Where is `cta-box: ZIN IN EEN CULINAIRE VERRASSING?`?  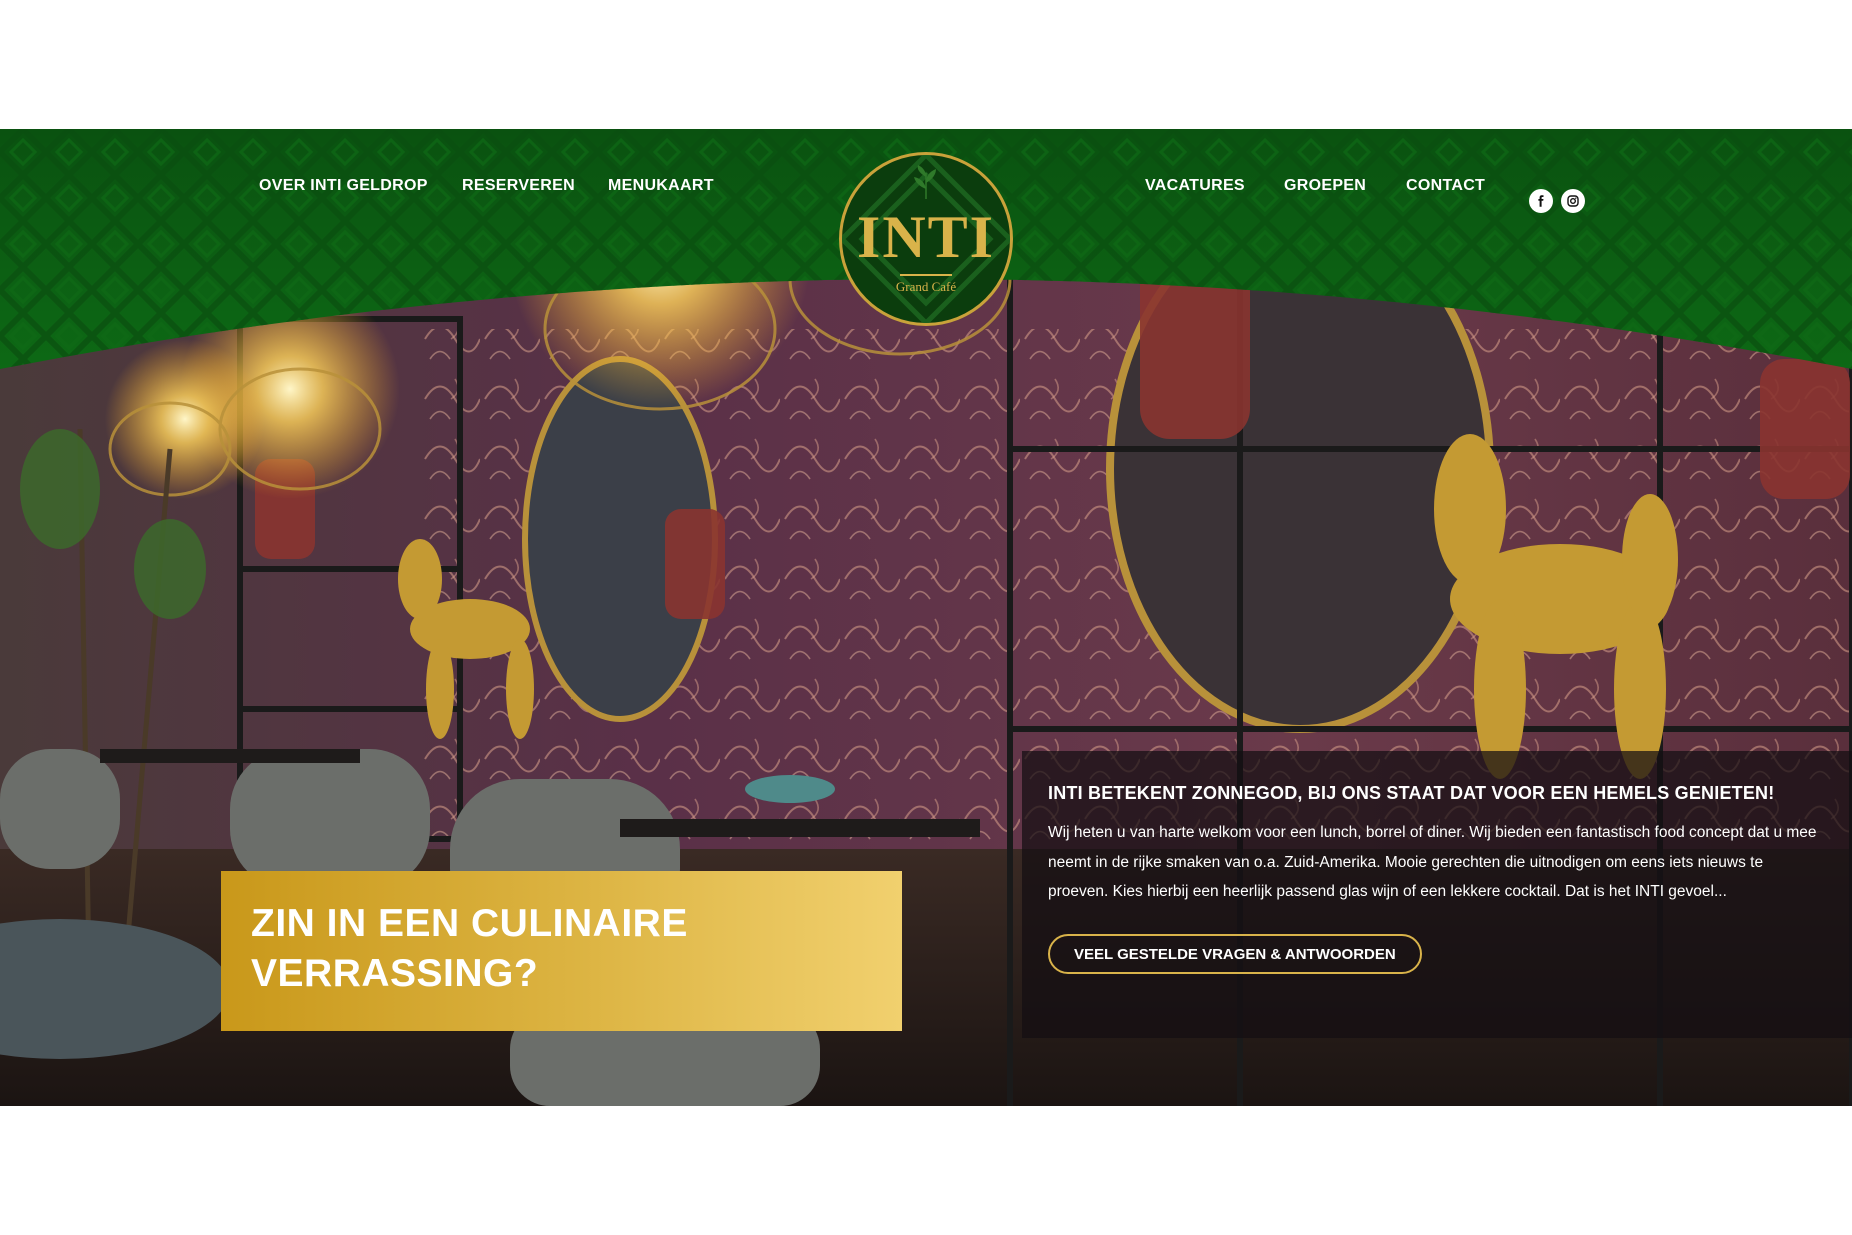
cta-box: ZIN IN EEN CULINAIRE VERRASSING? is located at coordinates (561, 951).